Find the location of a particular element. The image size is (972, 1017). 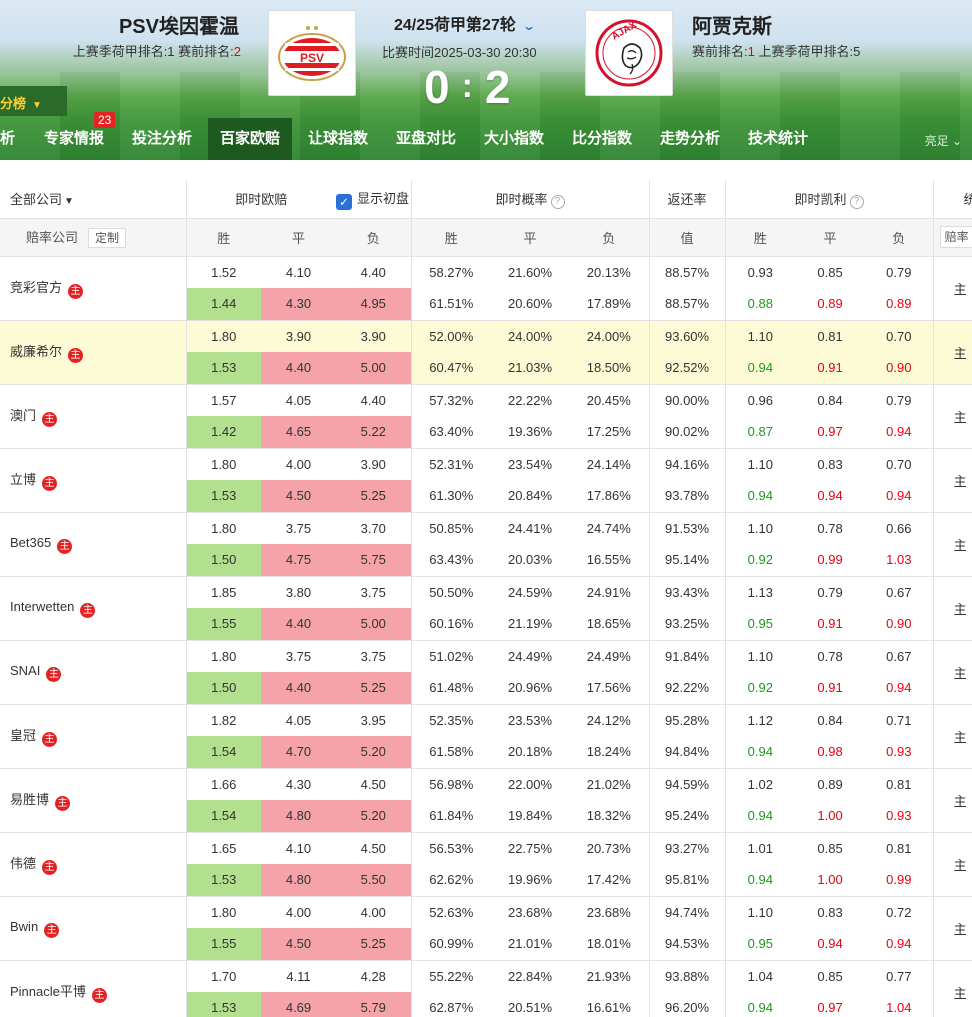

odds-win-cell: 1.57 is located at coordinates (223, 400).